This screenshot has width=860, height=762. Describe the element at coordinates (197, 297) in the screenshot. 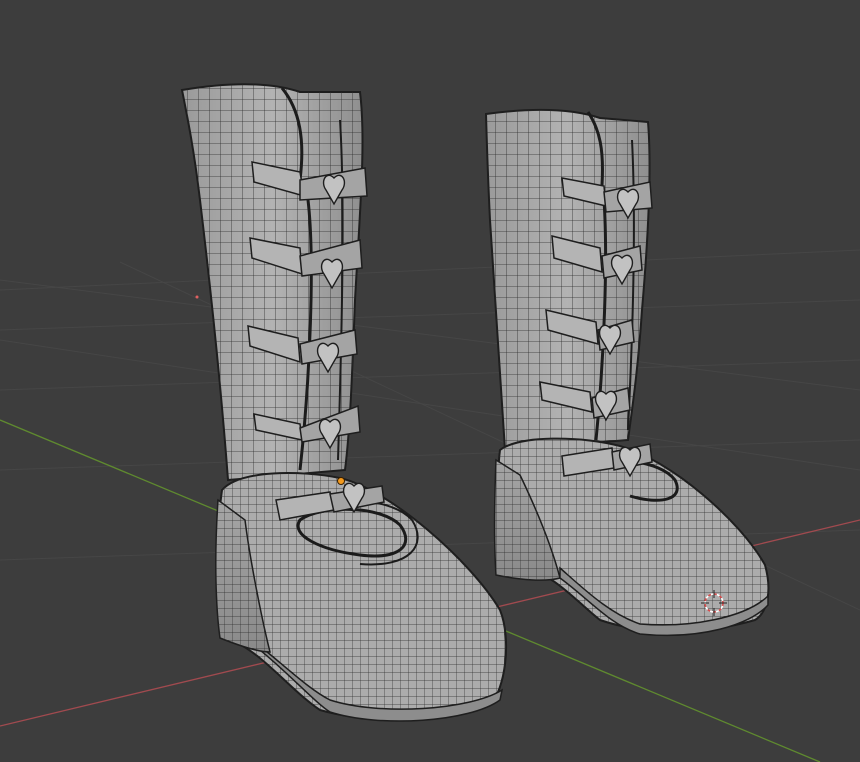

I see `light-marker-icon` at that location.